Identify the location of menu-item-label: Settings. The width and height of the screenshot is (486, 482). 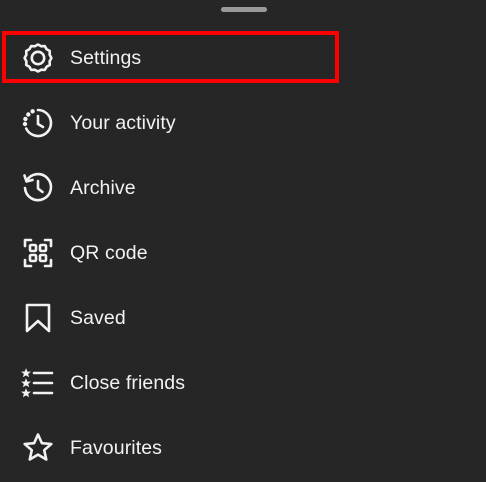
(106, 57).